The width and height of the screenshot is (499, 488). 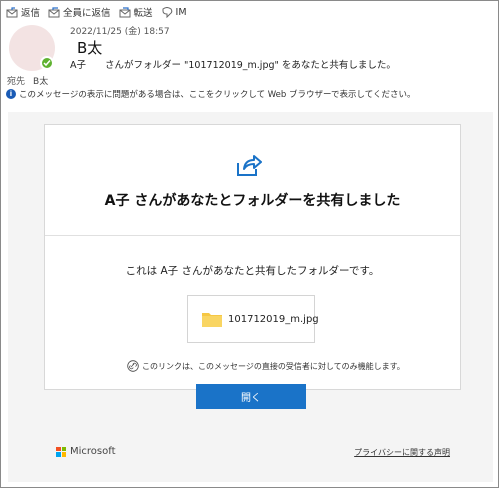 What do you see at coordinates (120, 32) in the screenshot?
I see `message-date: 2022/11/25 (金) 18:57` at bounding box center [120, 32].